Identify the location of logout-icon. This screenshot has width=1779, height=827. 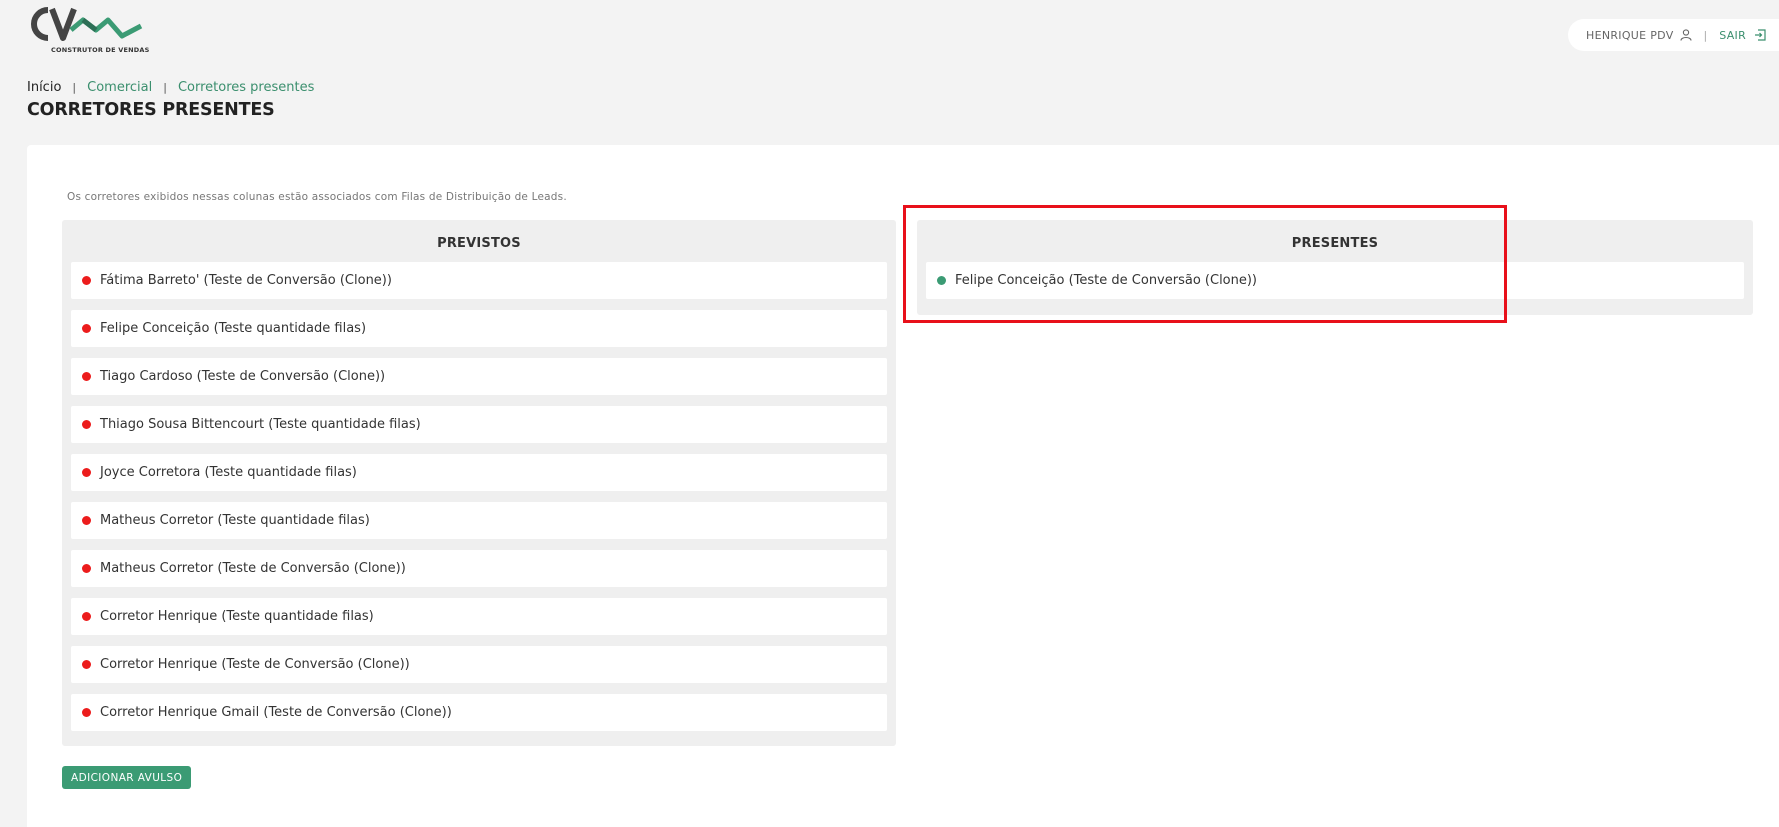
(1760, 35).